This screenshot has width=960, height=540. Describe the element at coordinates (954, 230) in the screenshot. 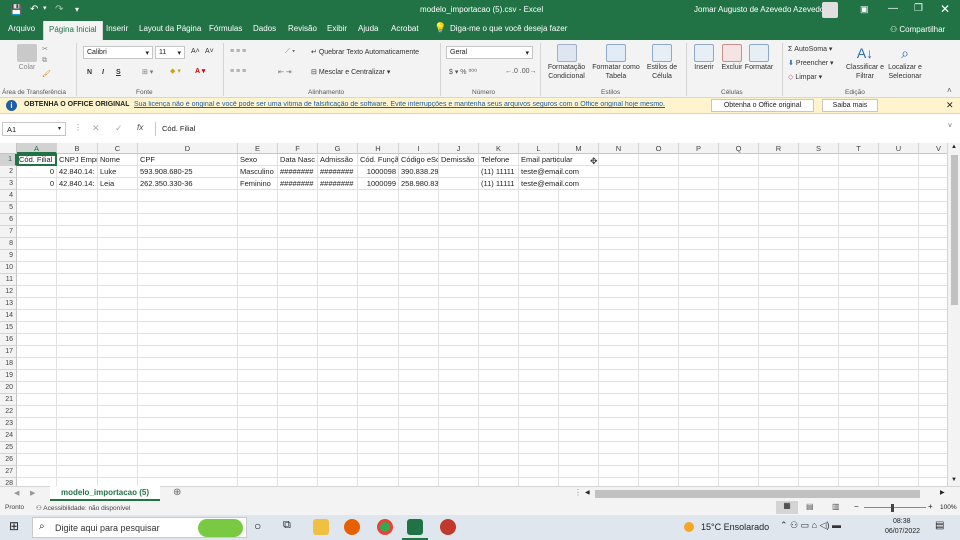

I see `vertical-scroll-thumb` at that location.